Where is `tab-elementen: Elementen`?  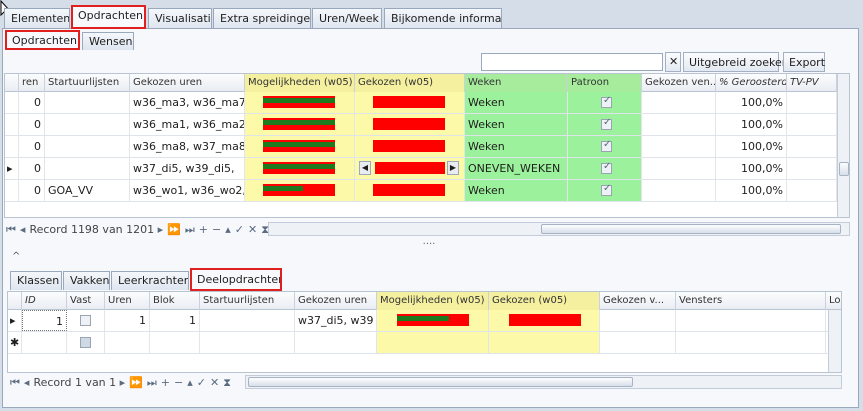 tab-elementen: Elementen is located at coordinates (37, 18).